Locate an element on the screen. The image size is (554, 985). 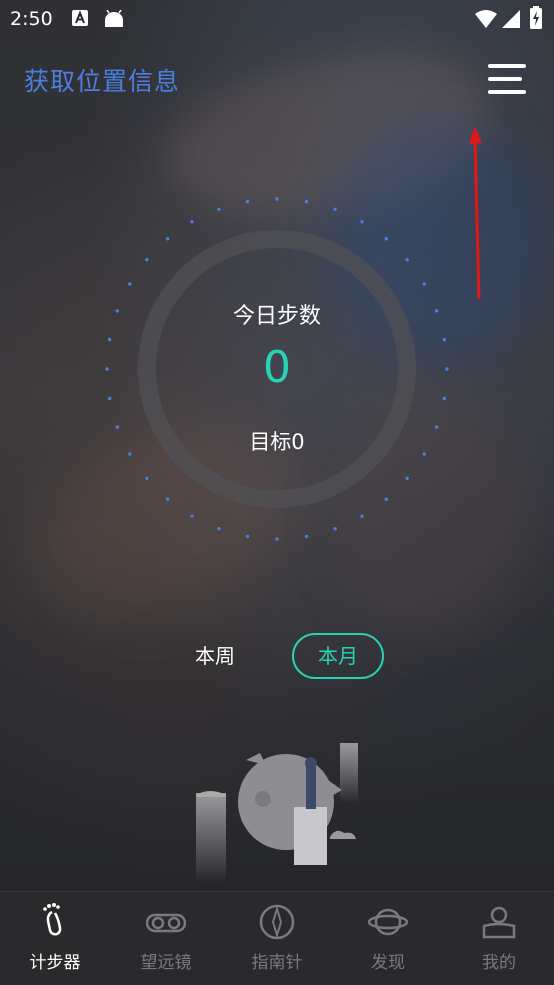
page-title: 获取位置信息 is located at coordinates (102, 80).